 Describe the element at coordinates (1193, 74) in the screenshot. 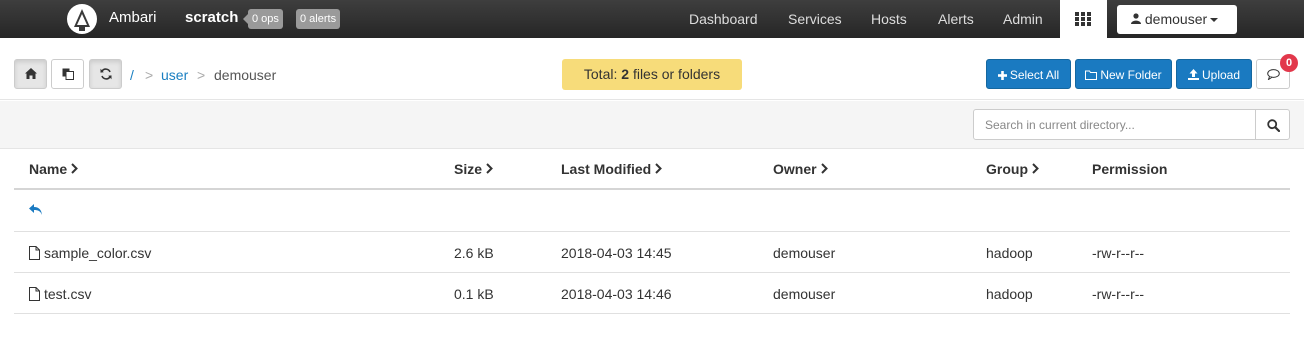

I see `upload-icon` at that location.